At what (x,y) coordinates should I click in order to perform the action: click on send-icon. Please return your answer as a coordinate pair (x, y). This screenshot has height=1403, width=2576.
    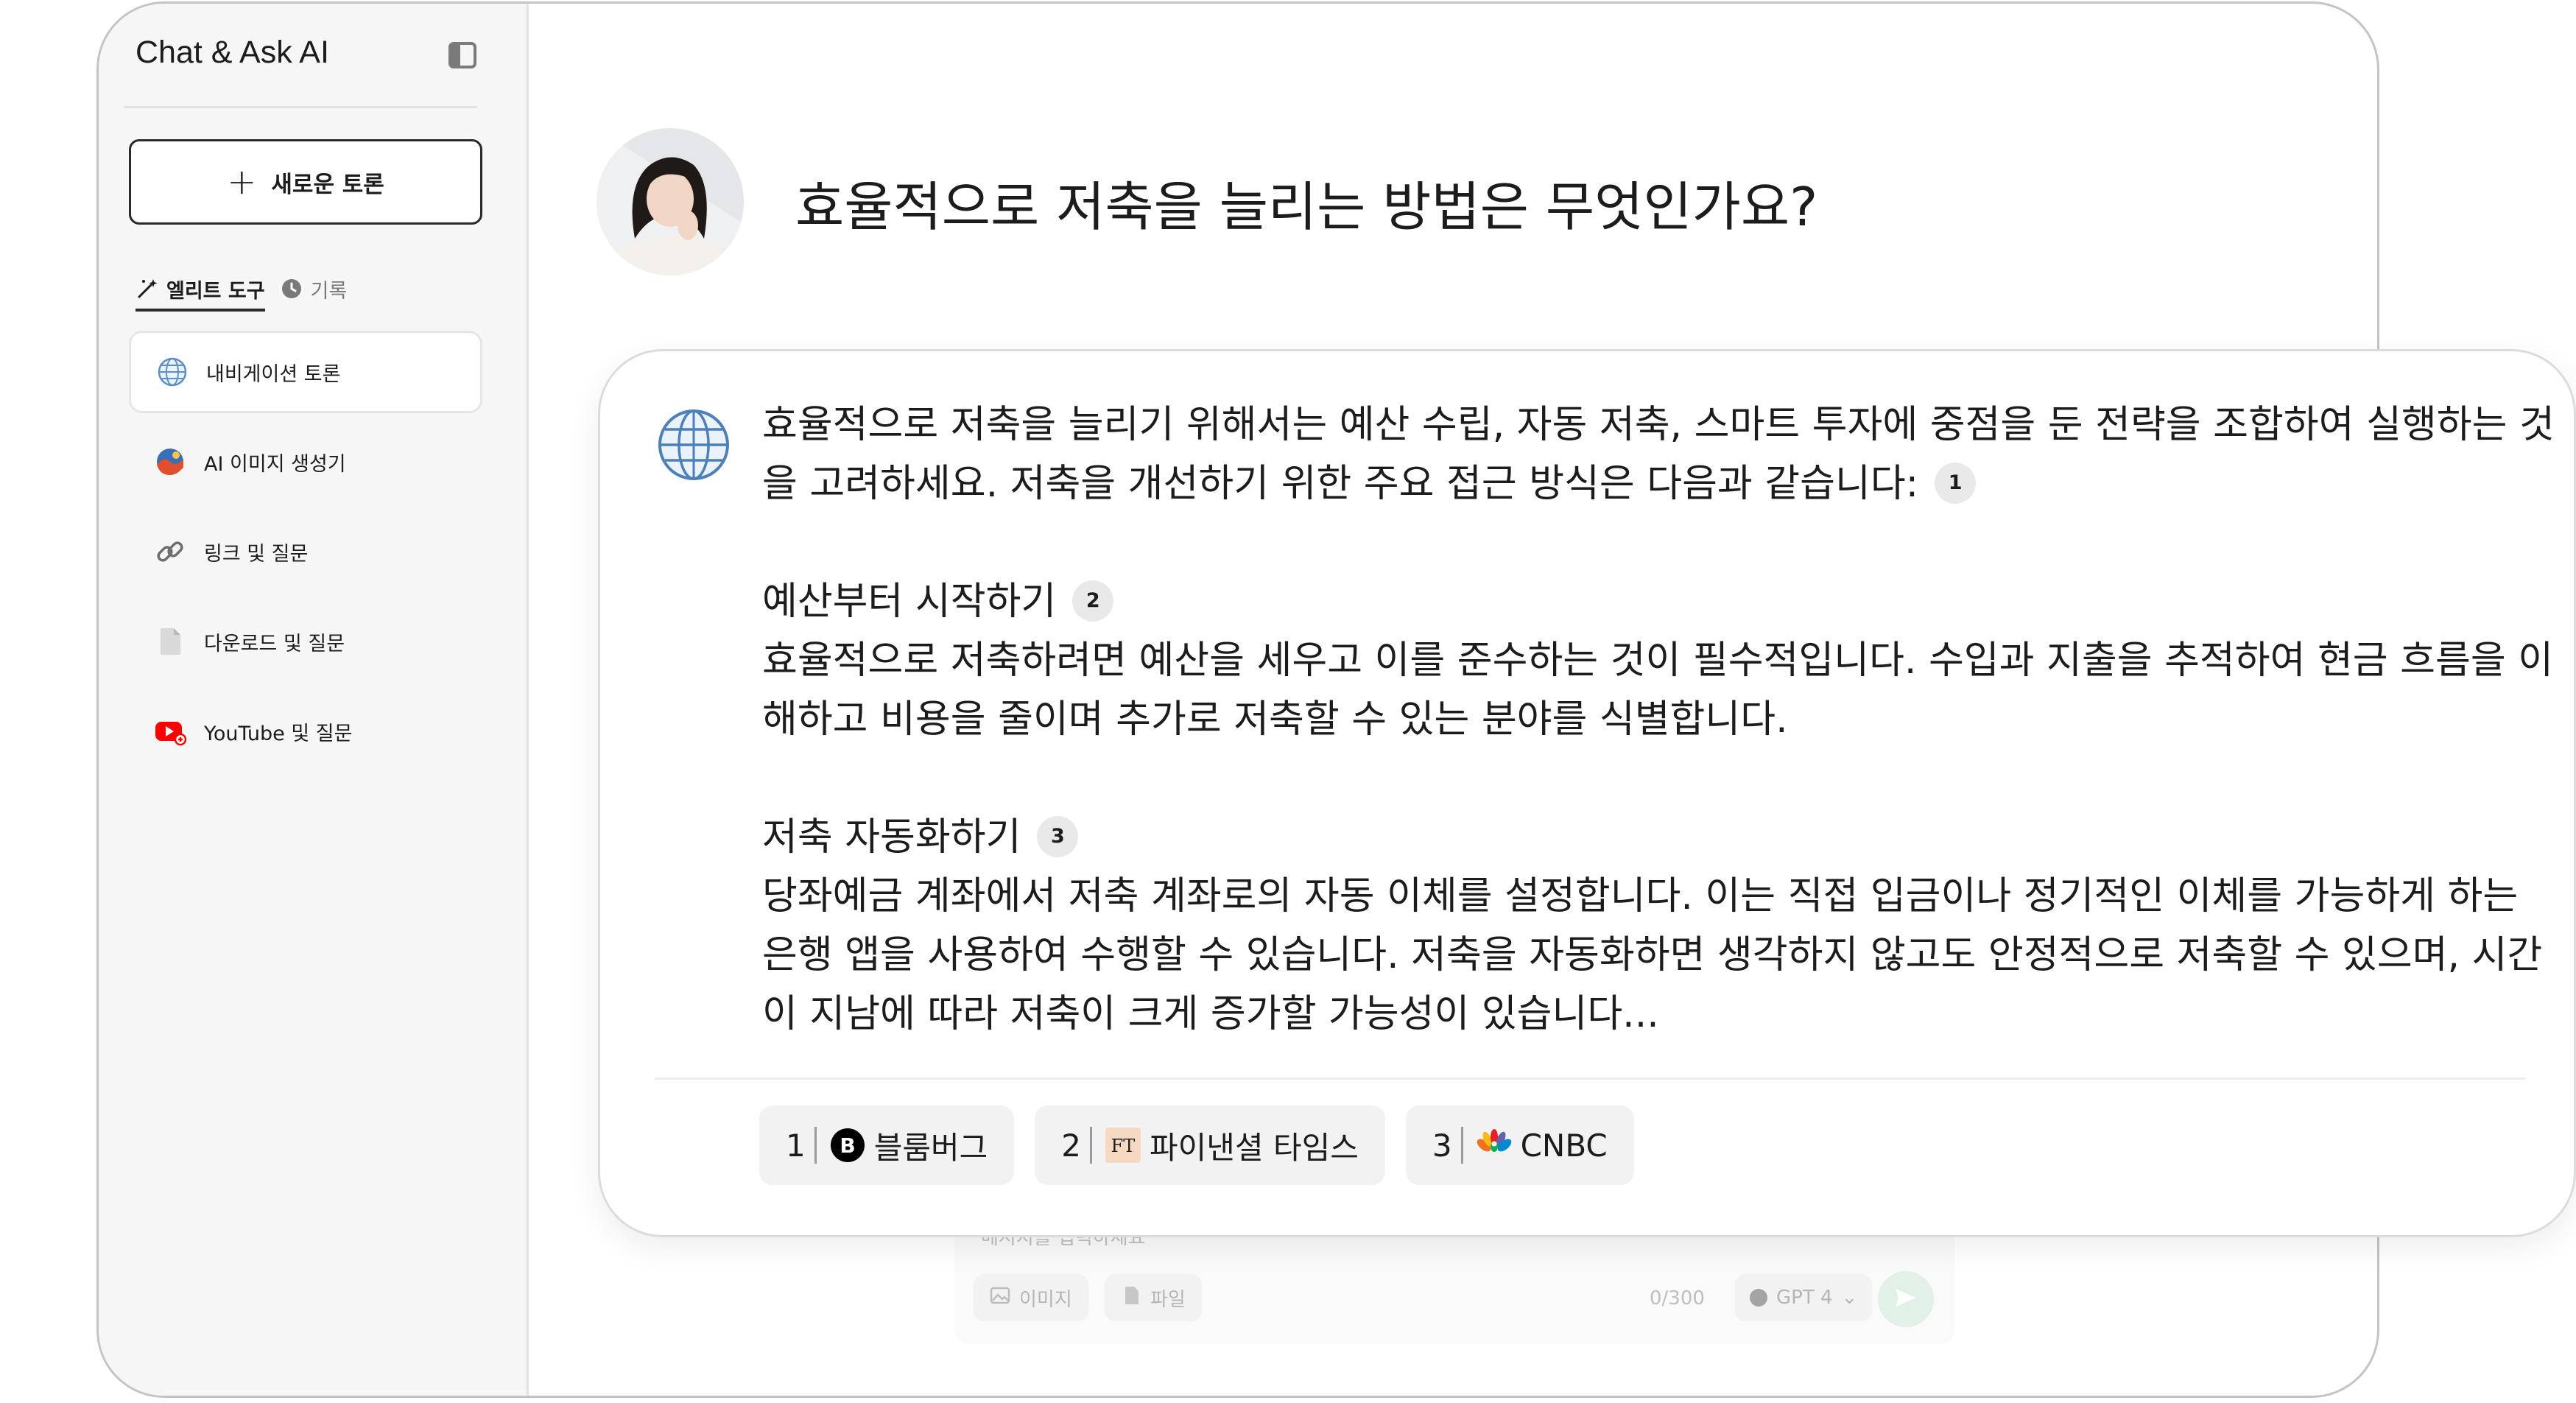
    Looking at the image, I should click on (1906, 1299).